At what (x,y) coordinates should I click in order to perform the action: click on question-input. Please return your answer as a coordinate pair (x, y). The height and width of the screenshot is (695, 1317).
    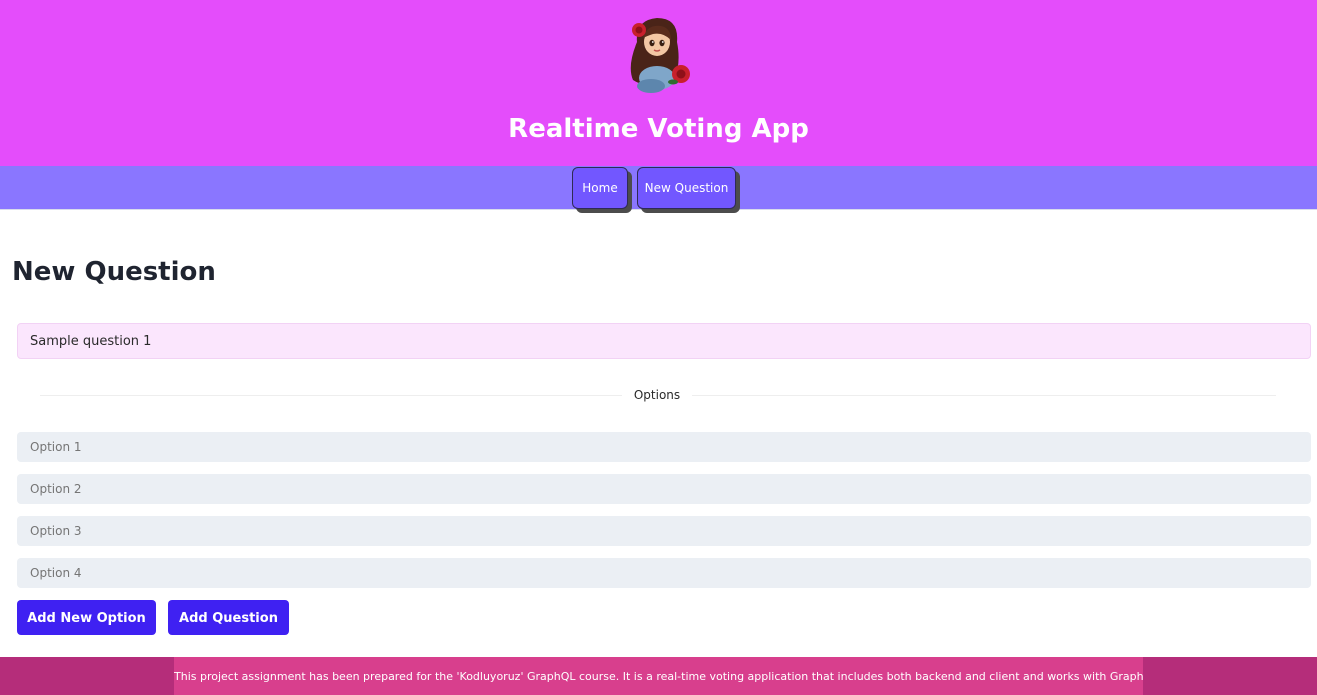
    Looking at the image, I should click on (664, 341).